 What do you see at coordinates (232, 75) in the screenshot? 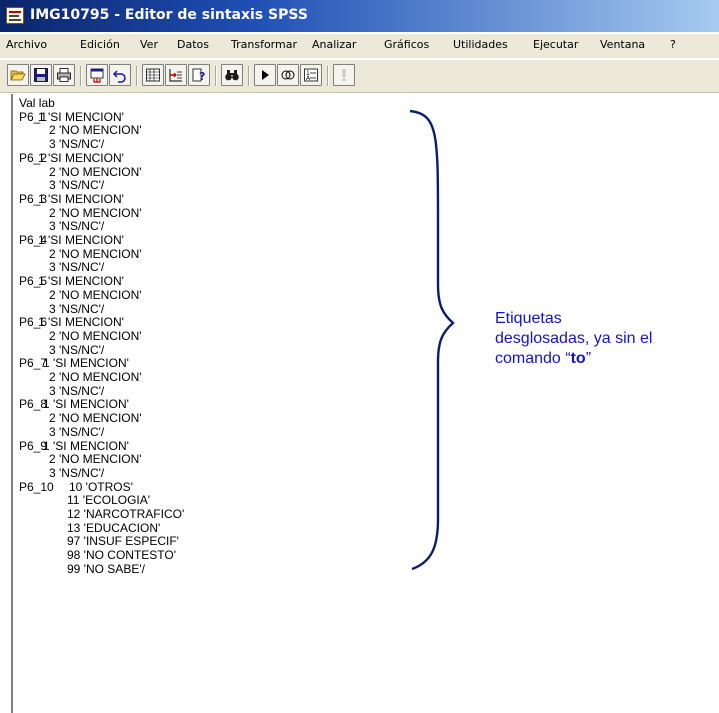
I see `find-binoculars-icon` at bounding box center [232, 75].